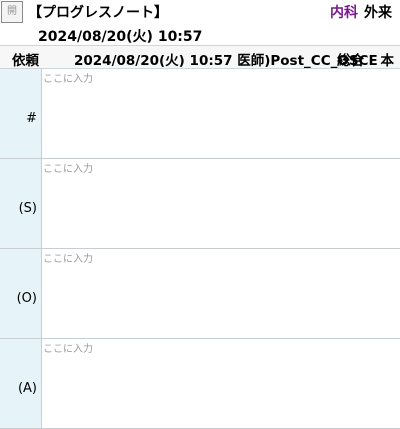 The height and width of the screenshot is (429, 400). I want to click on department-info: 内科 外来, so click(361, 12).